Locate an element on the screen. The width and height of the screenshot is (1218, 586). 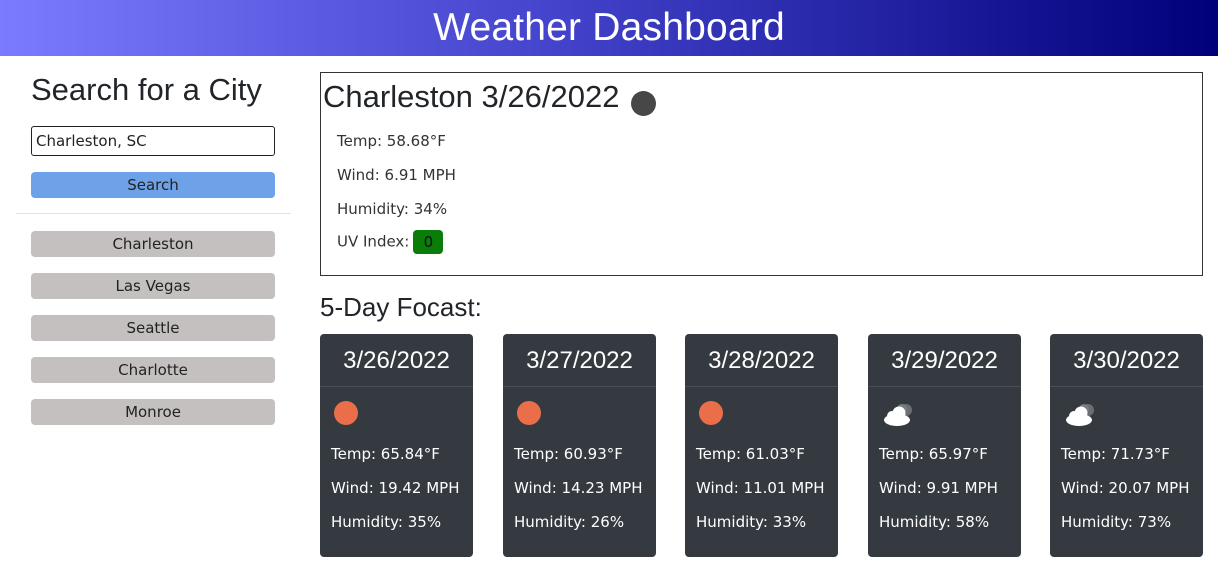
current-temp: Temp: 58.68°F is located at coordinates (391, 141).